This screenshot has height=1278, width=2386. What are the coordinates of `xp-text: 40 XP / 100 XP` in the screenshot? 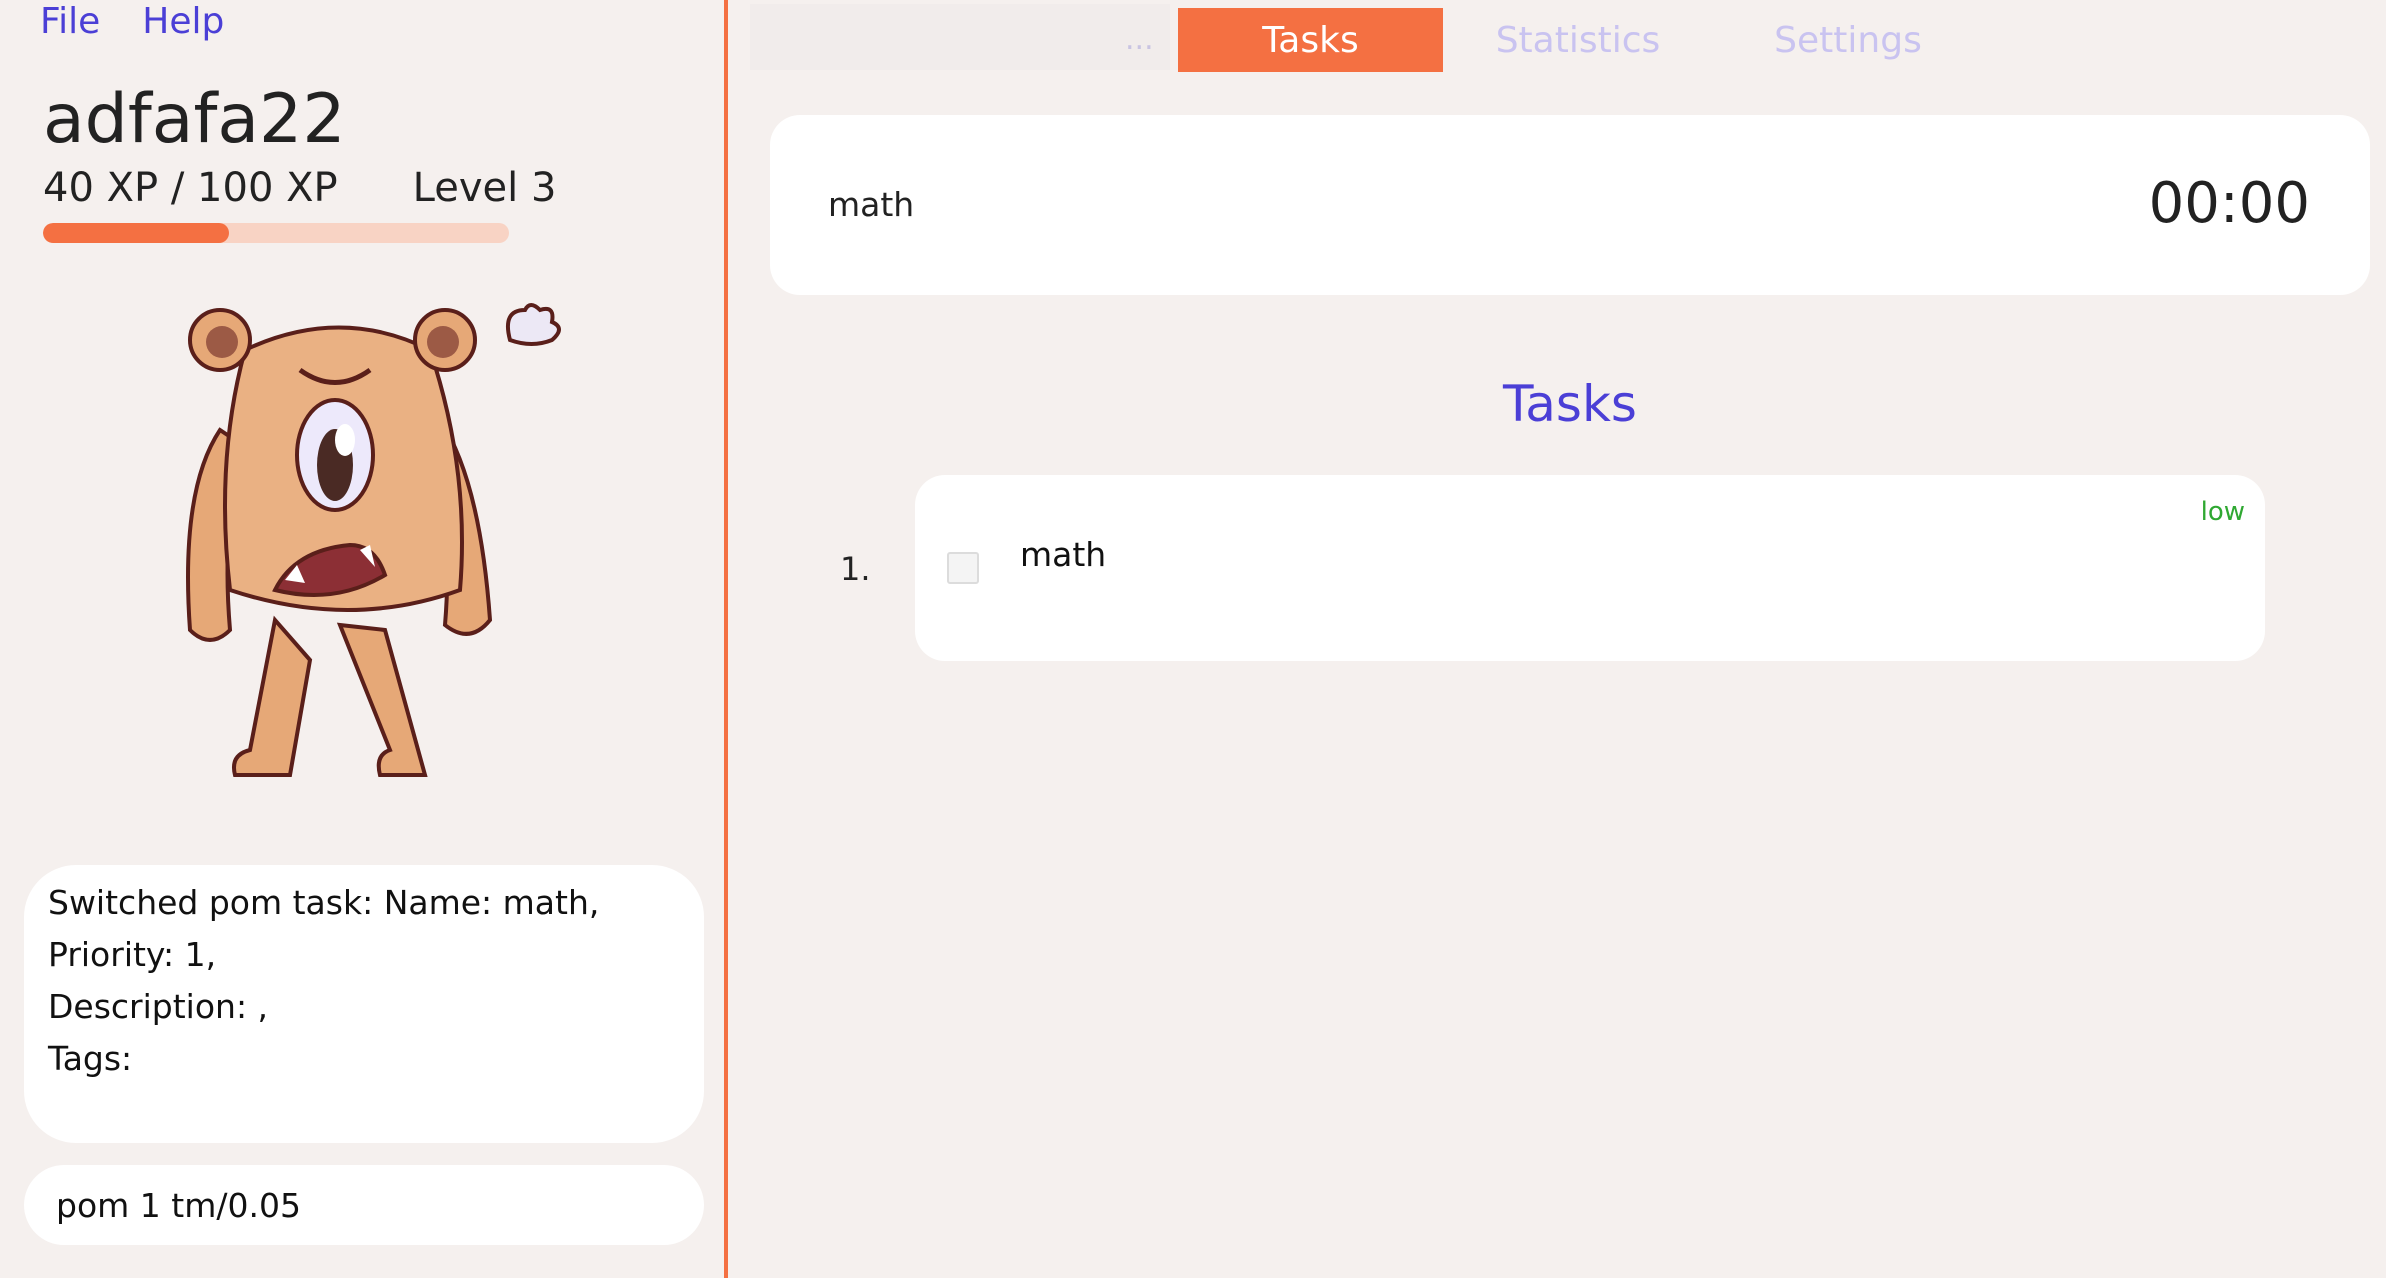 It's located at (190, 188).